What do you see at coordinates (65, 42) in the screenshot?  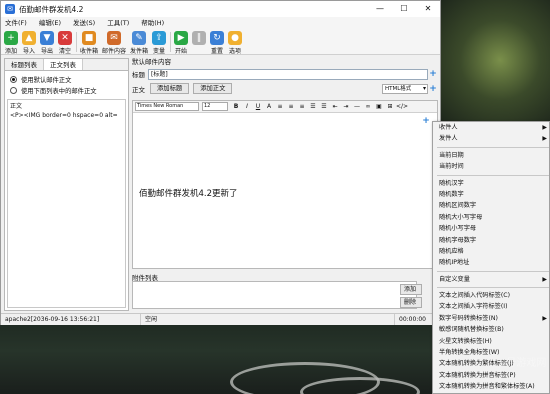 I see `toolbar-button-clear: ✕ 清空` at bounding box center [65, 42].